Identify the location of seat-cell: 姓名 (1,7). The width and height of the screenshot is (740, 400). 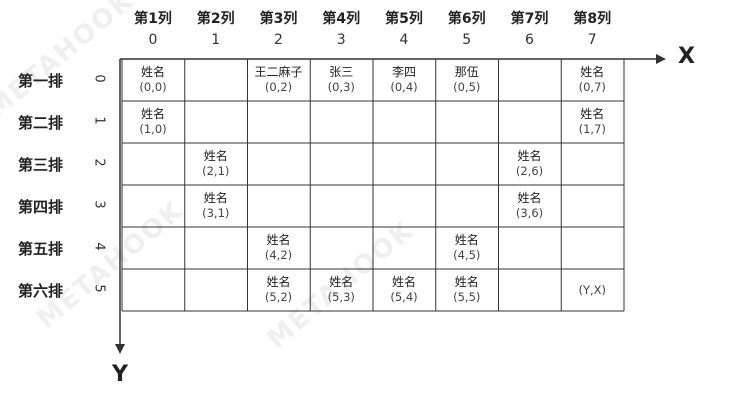
(592, 122).